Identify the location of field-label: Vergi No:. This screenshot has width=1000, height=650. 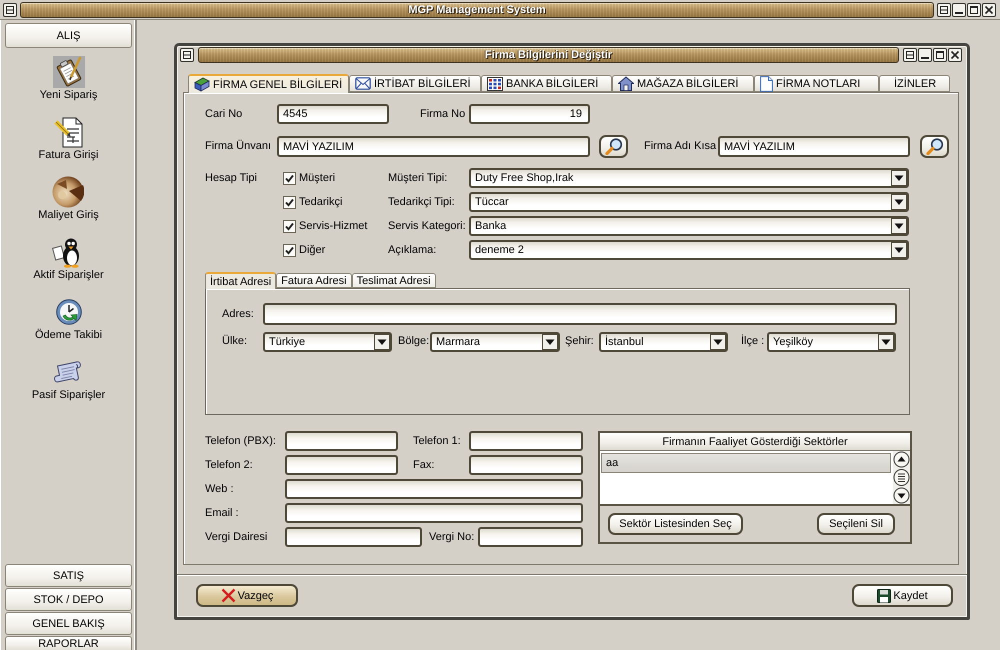
(451, 537).